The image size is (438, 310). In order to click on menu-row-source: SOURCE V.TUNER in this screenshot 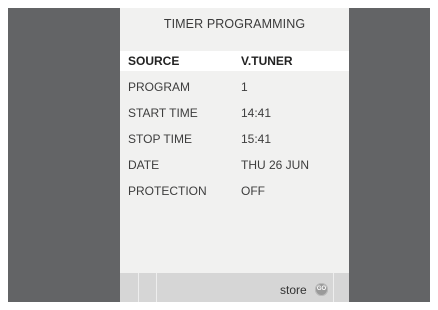, I will do `click(234, 61)`.